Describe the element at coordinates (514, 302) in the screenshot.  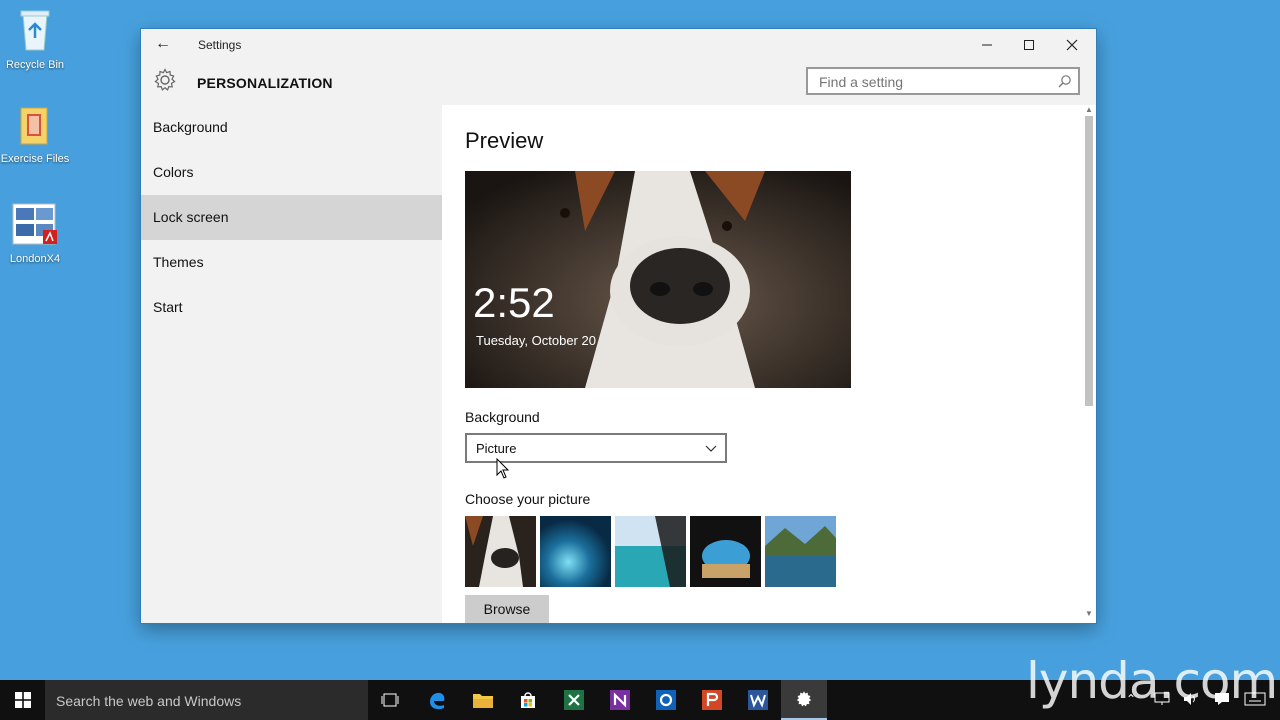
I see `preview-time: 2:52` at that location.